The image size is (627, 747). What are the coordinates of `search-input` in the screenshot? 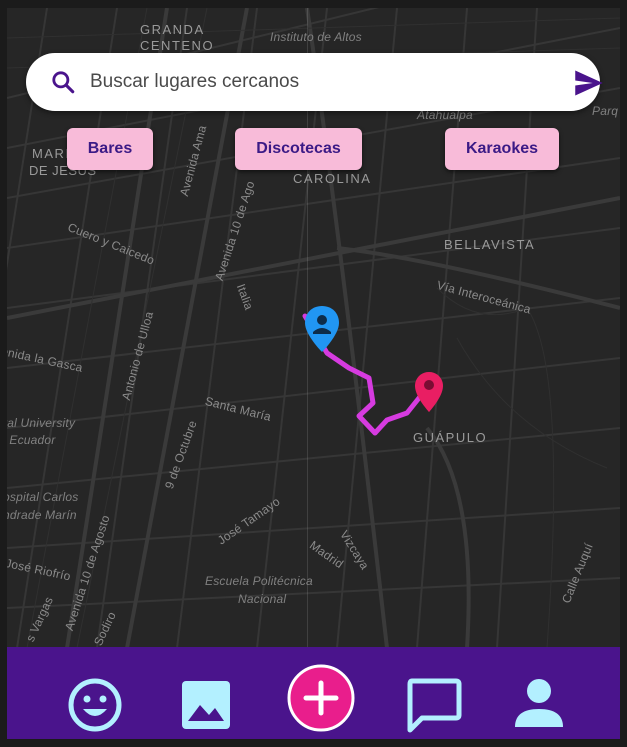 It's located at (310, 82).